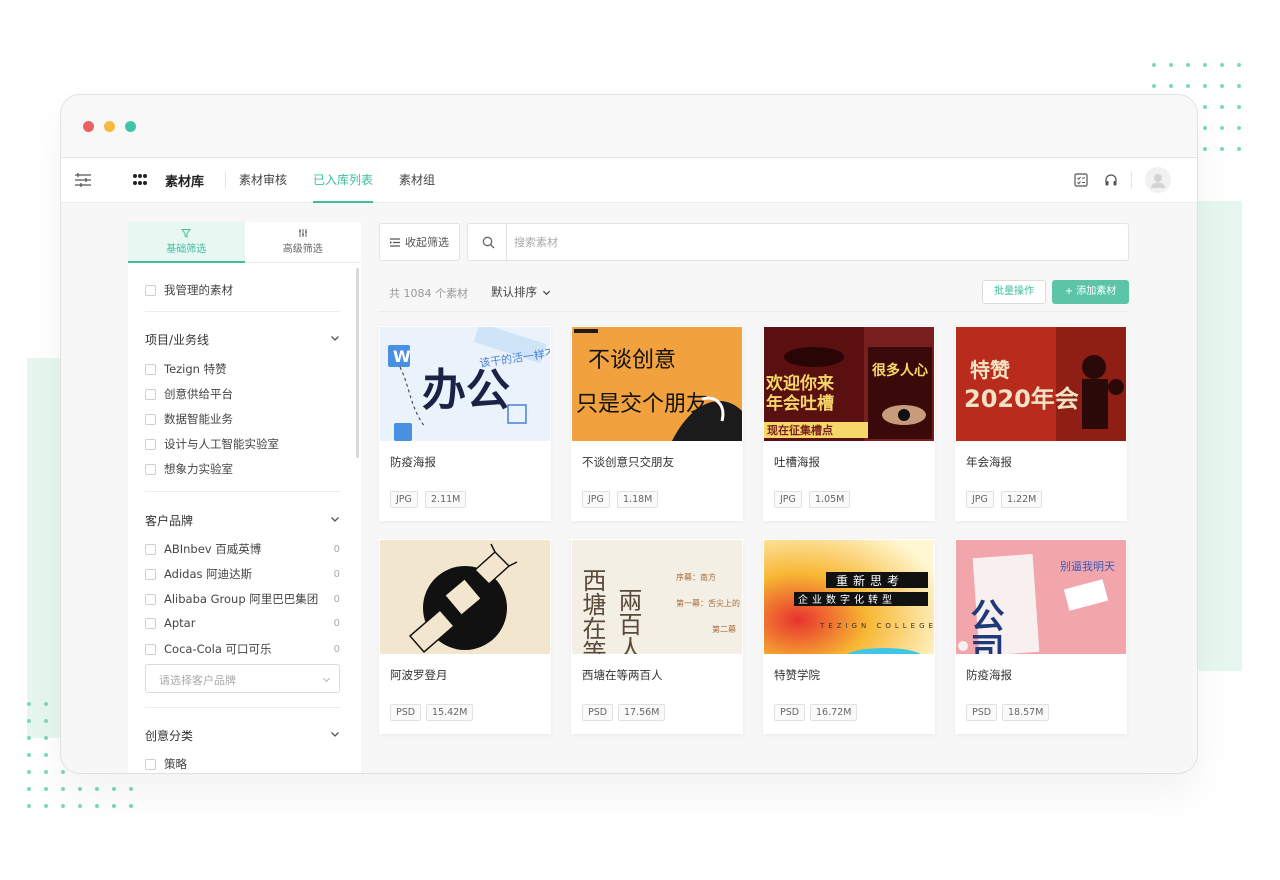  I want to click on batch-action-button: 批量操作, so click(1014, 292).